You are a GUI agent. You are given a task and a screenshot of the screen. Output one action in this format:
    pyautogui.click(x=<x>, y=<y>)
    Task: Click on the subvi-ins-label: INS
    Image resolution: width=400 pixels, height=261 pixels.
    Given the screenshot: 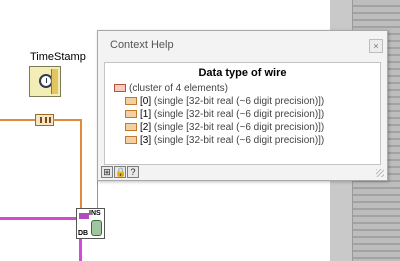 What is the action you would take?
    pyautogui.click(x=95, y=213)
    